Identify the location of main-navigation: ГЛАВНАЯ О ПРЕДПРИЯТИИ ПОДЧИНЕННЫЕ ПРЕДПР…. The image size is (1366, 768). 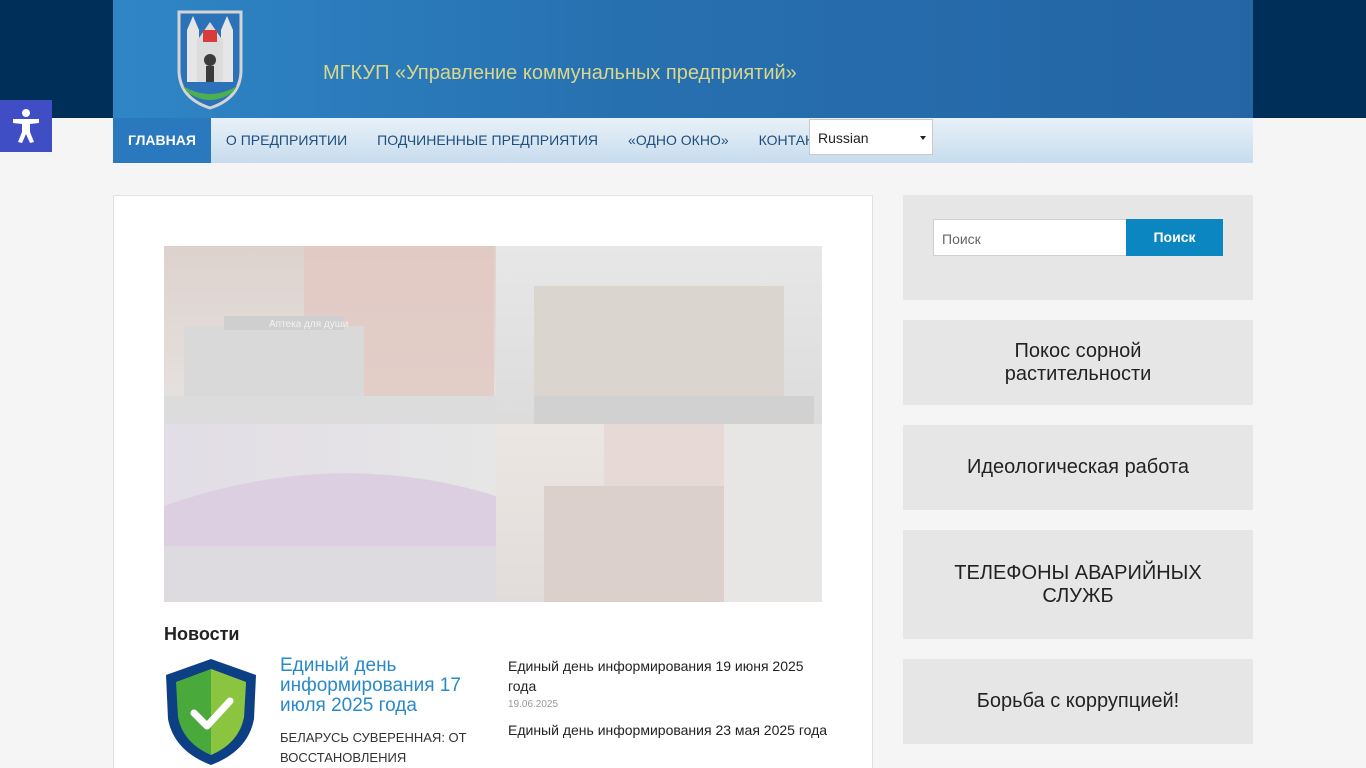
(683, 140).